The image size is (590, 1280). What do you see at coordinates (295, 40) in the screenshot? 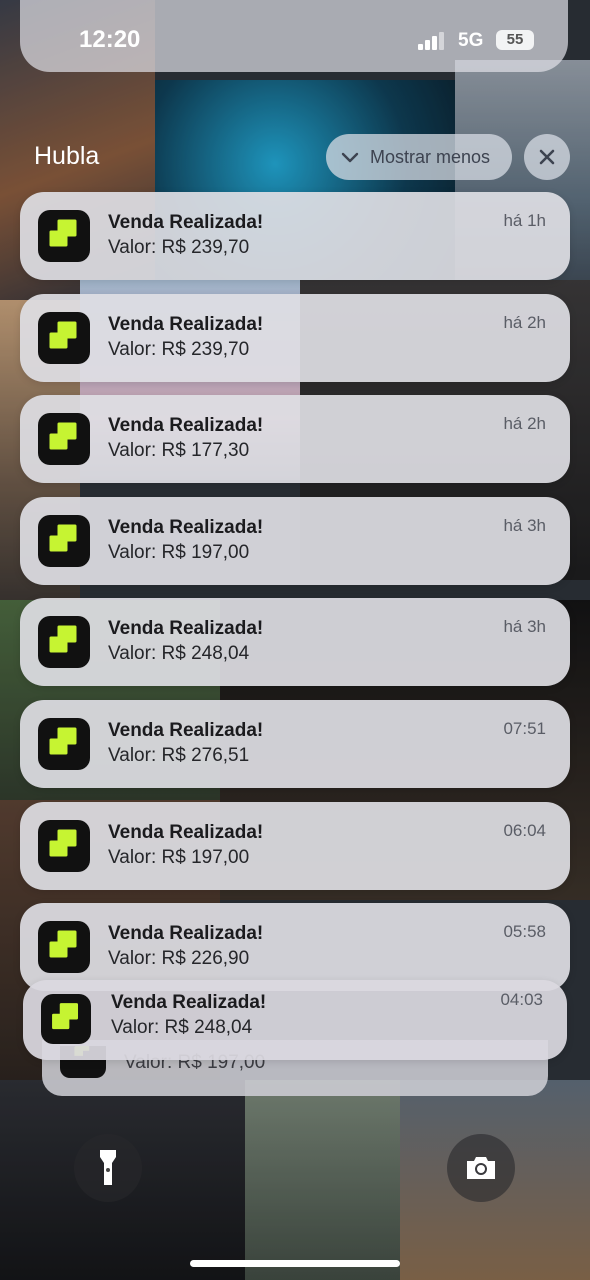
I see `status-bar: 12:20 5G 55` at bounding box center [295, 40].